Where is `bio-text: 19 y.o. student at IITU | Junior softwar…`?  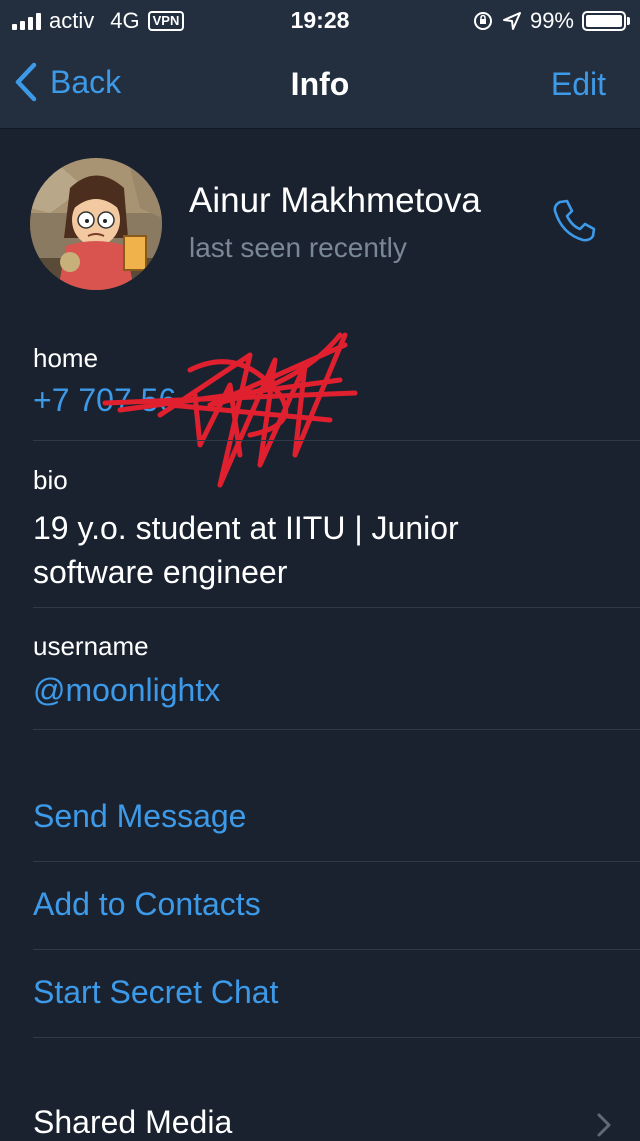 bio-text: 19 y.o. student at IITU | Junior softwar… is located at coordinates (336, 550).